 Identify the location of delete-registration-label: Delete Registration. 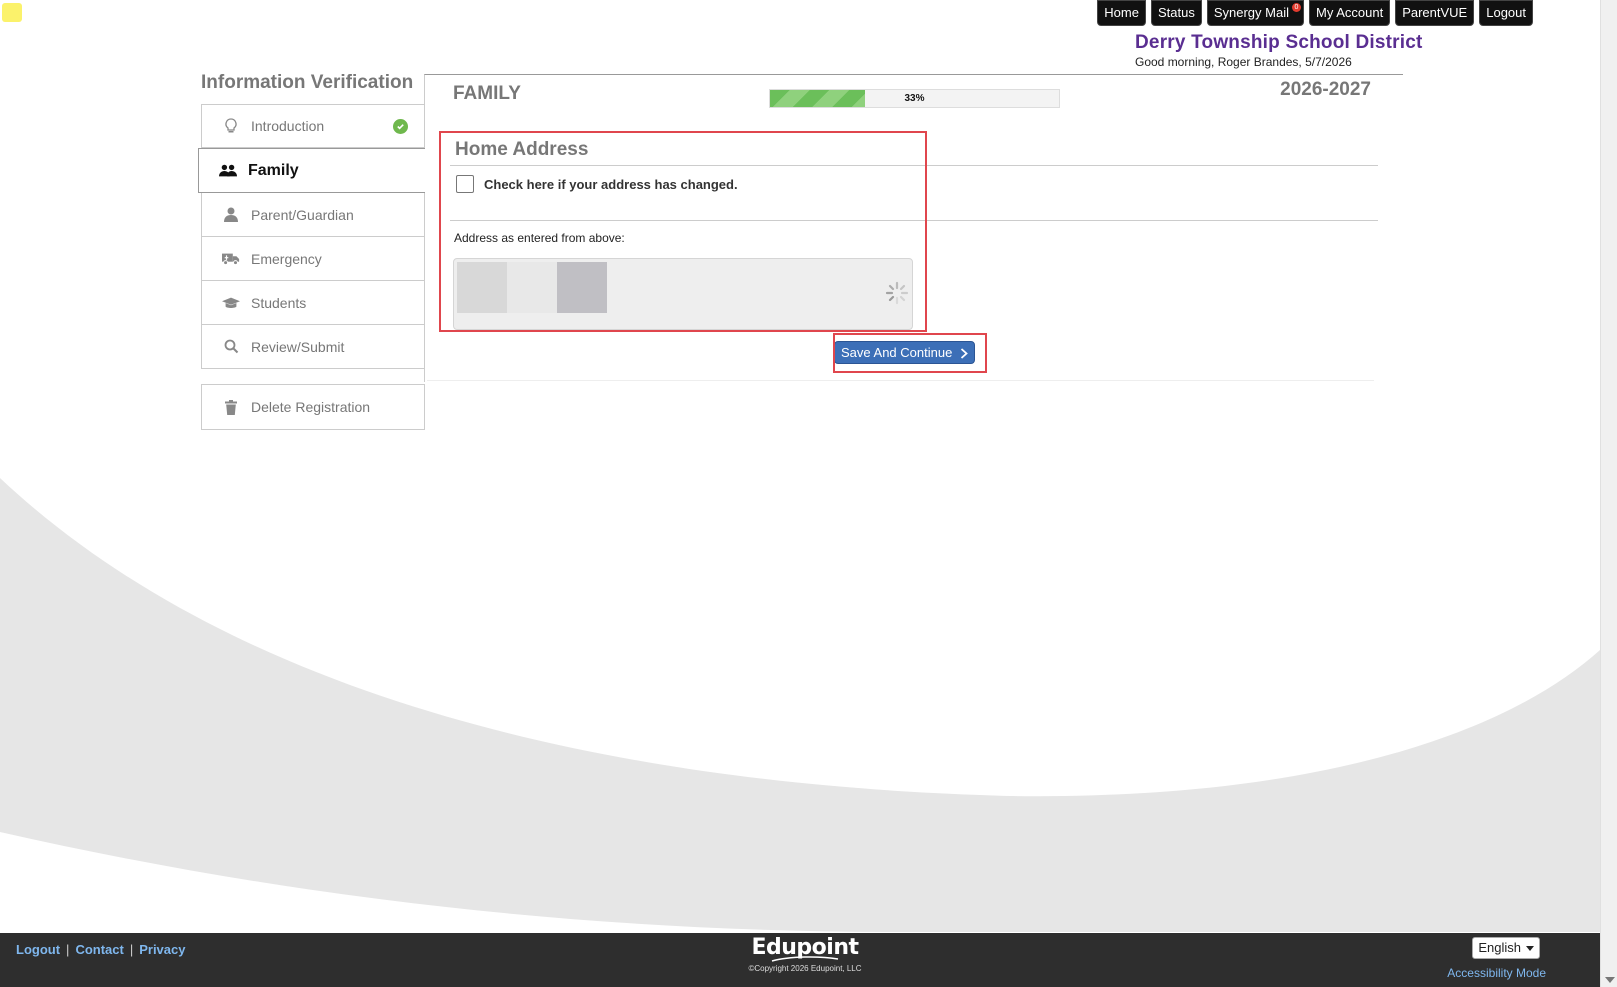
(311, 407).